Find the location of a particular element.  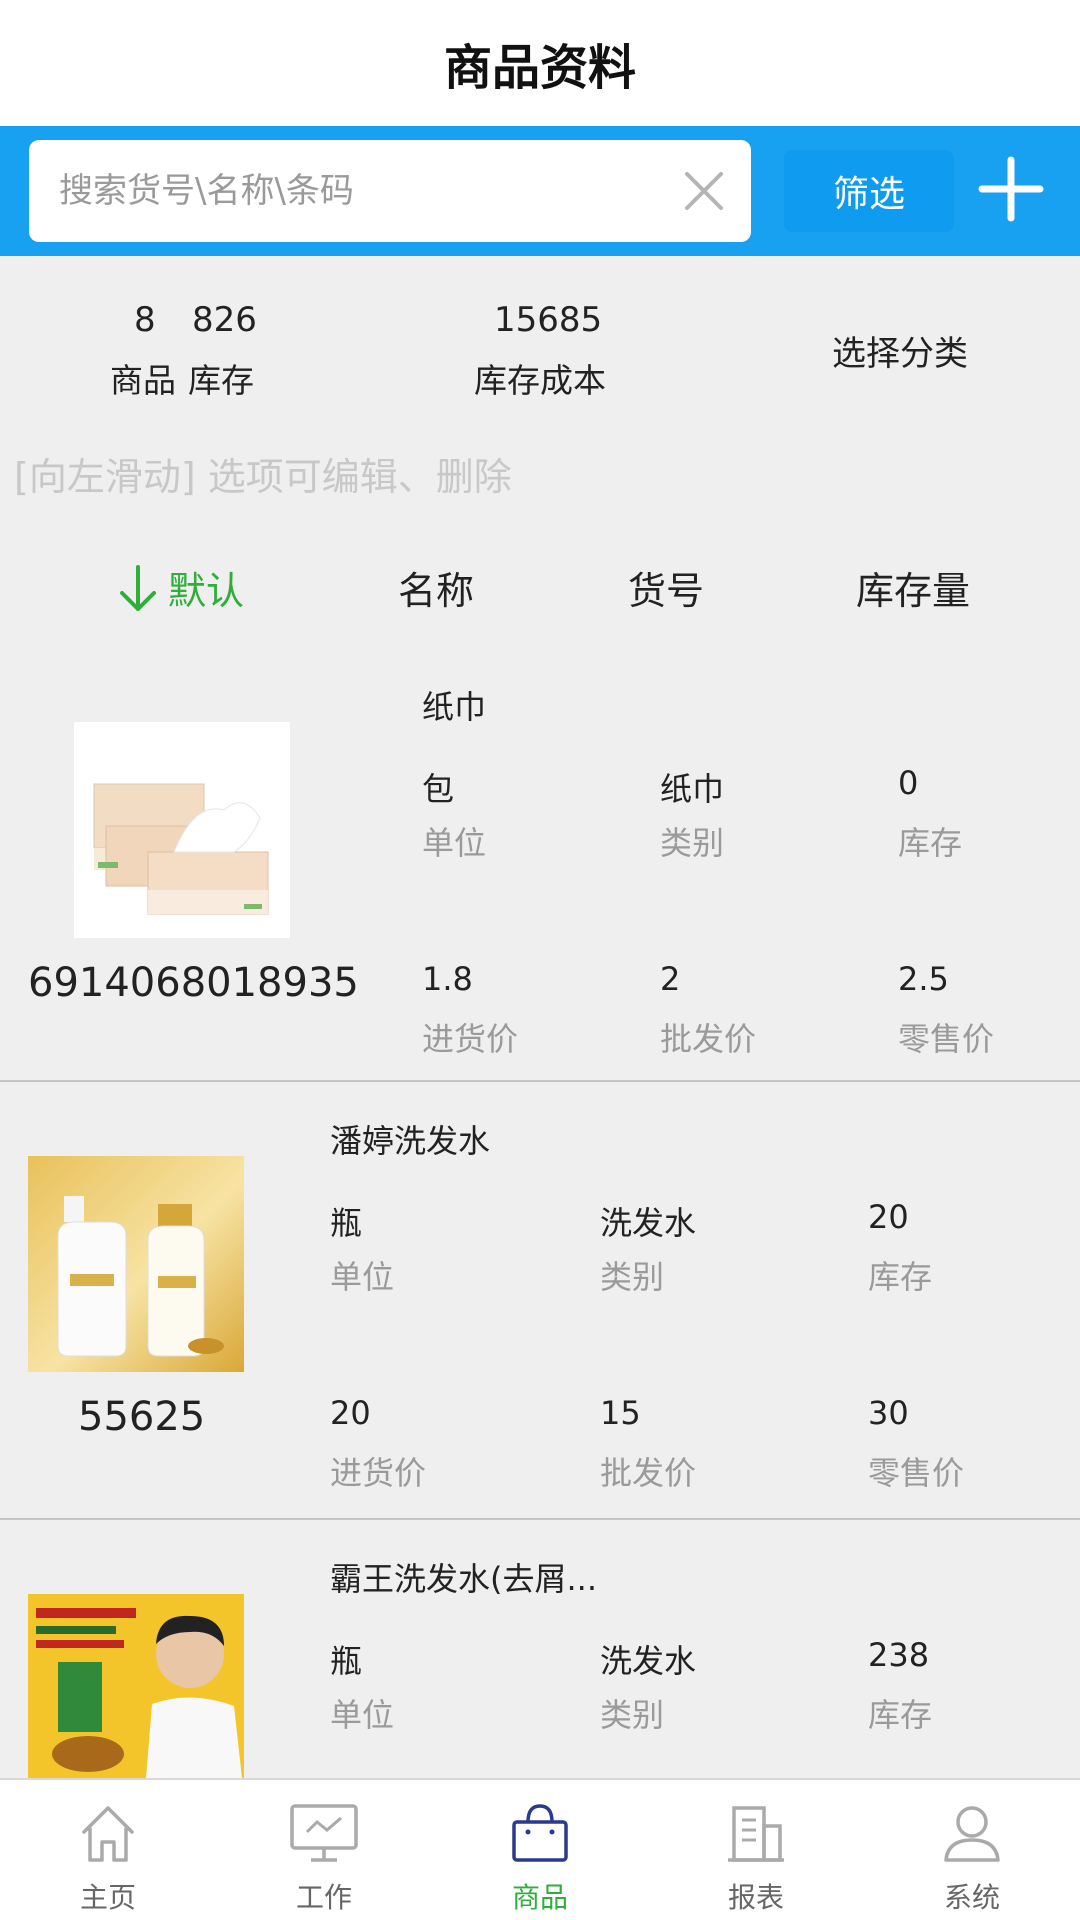

search-bar: 筛选 is located at coordinates (540, 191).